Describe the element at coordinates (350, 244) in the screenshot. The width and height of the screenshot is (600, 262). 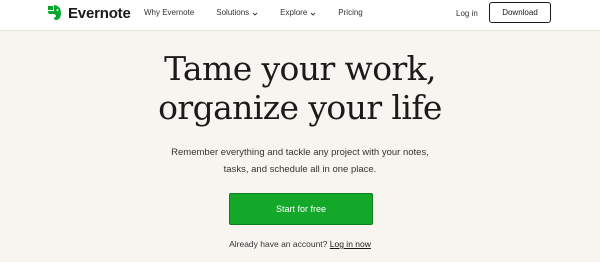
I see `login-now-link: Log in now` at that location.